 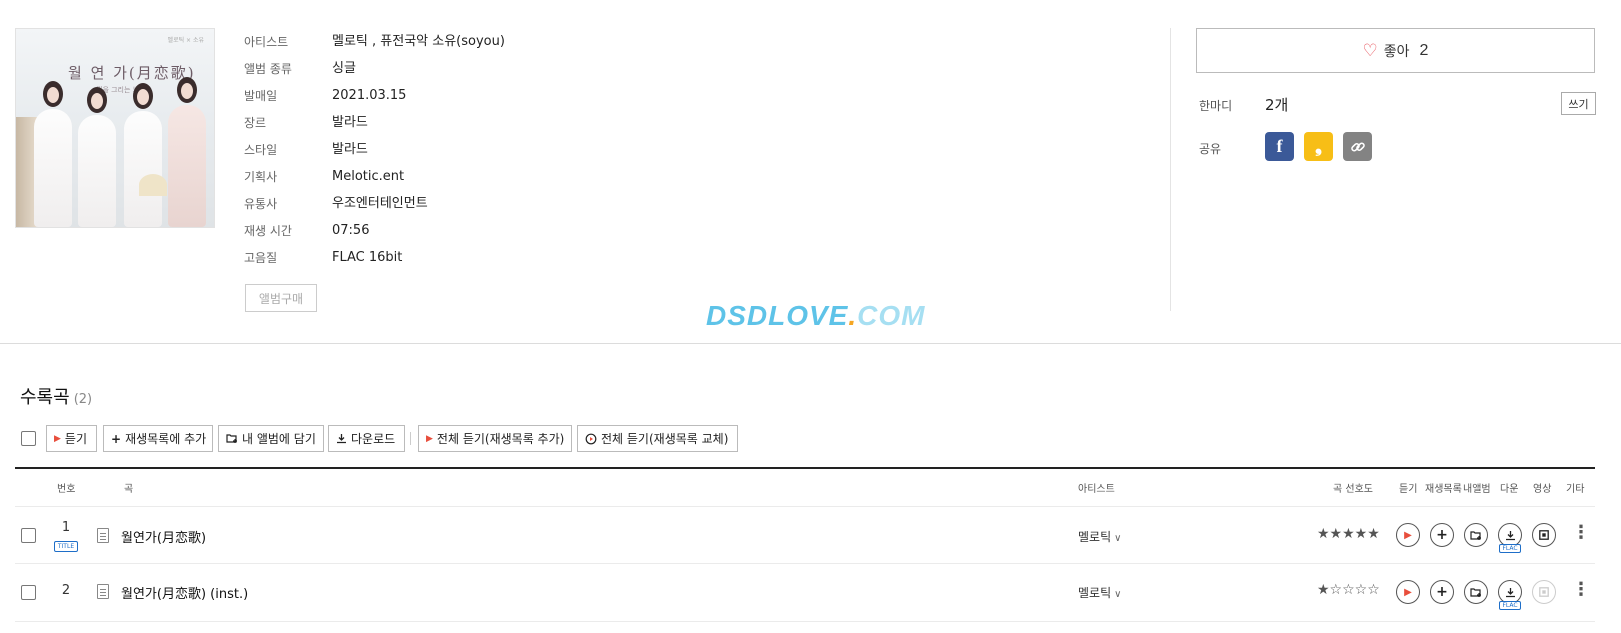 I want to click on info-row-genre: 장르 발라드, so click(x=544, y=123).